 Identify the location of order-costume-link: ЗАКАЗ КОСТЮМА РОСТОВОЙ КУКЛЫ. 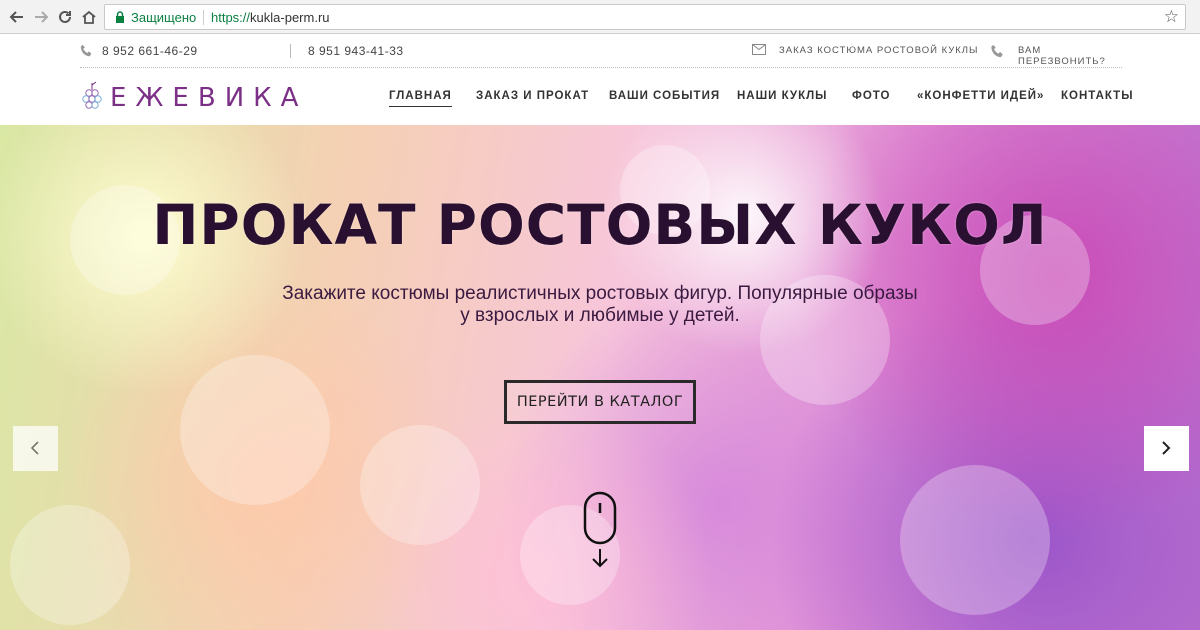
(878, 50).